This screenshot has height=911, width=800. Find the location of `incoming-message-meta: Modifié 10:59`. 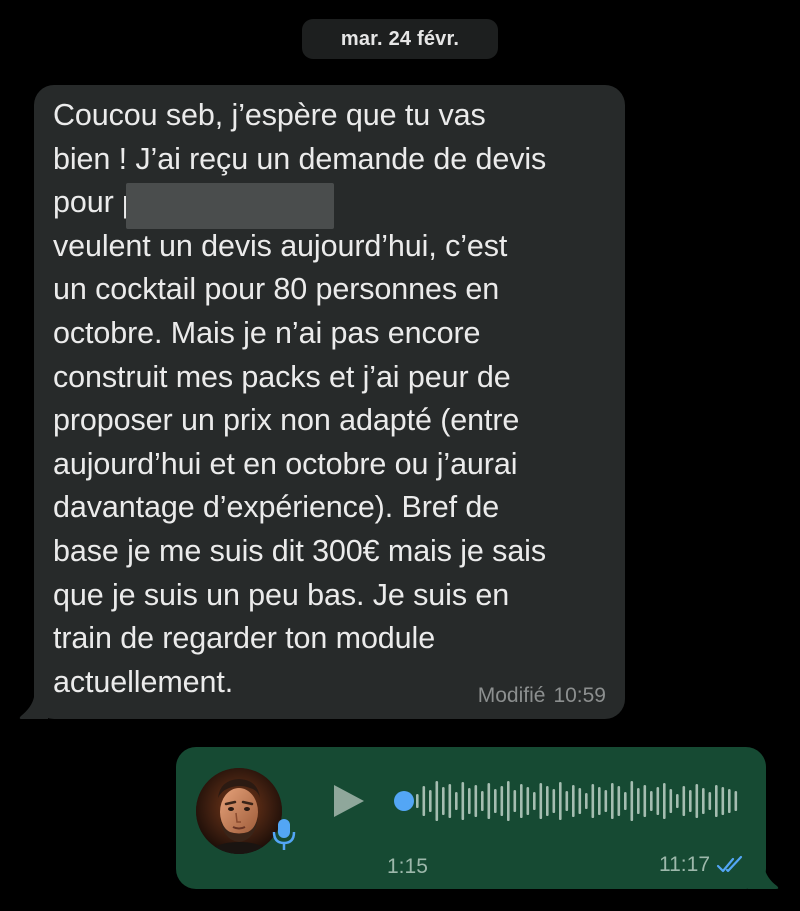

incoming-message-meta: Modifié 10:59 is located at coordinates (542, 696).